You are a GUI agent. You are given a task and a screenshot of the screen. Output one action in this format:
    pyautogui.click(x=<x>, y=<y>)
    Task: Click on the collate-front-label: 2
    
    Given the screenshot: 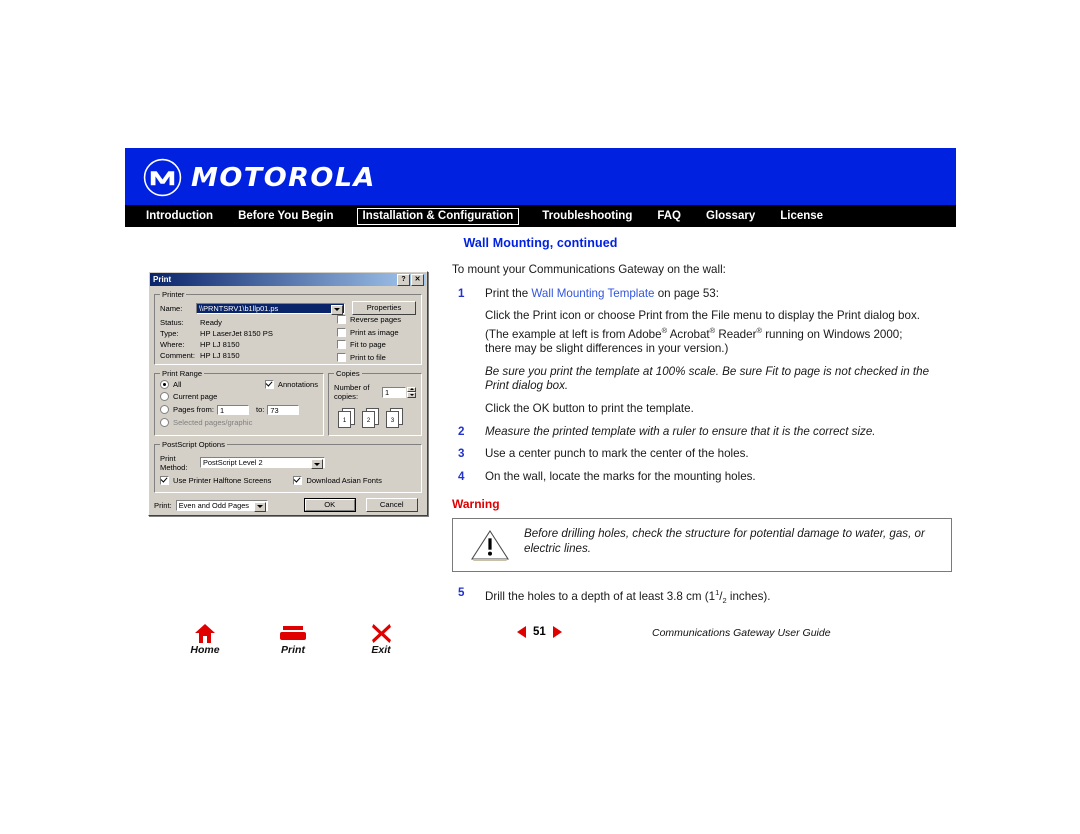 What is the action you would take?
    pyautogui.click(x=368, y=419)
    